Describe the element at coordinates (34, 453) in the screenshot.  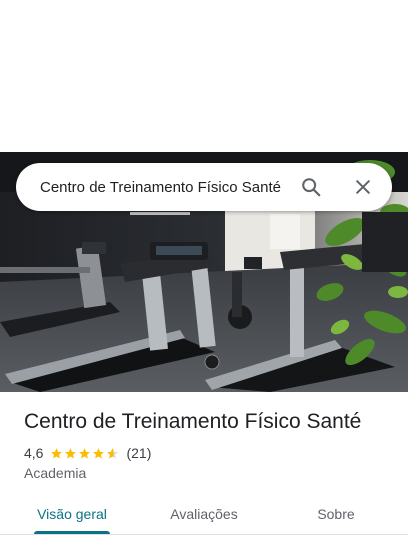
I see `rating-value: 4,6` at that location.